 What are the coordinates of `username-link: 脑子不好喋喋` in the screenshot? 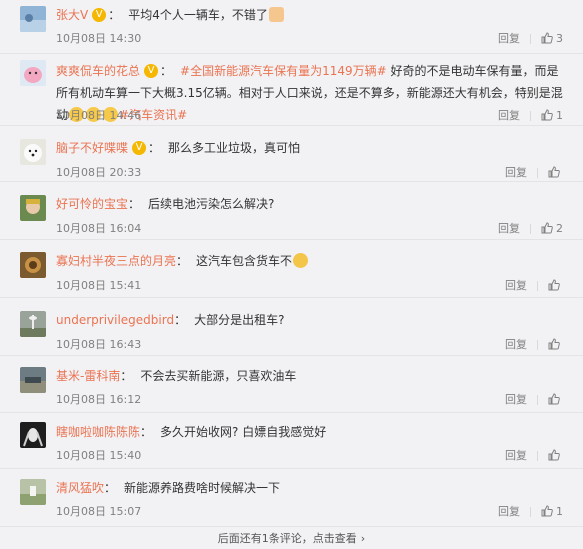 It's located at (92, 148).